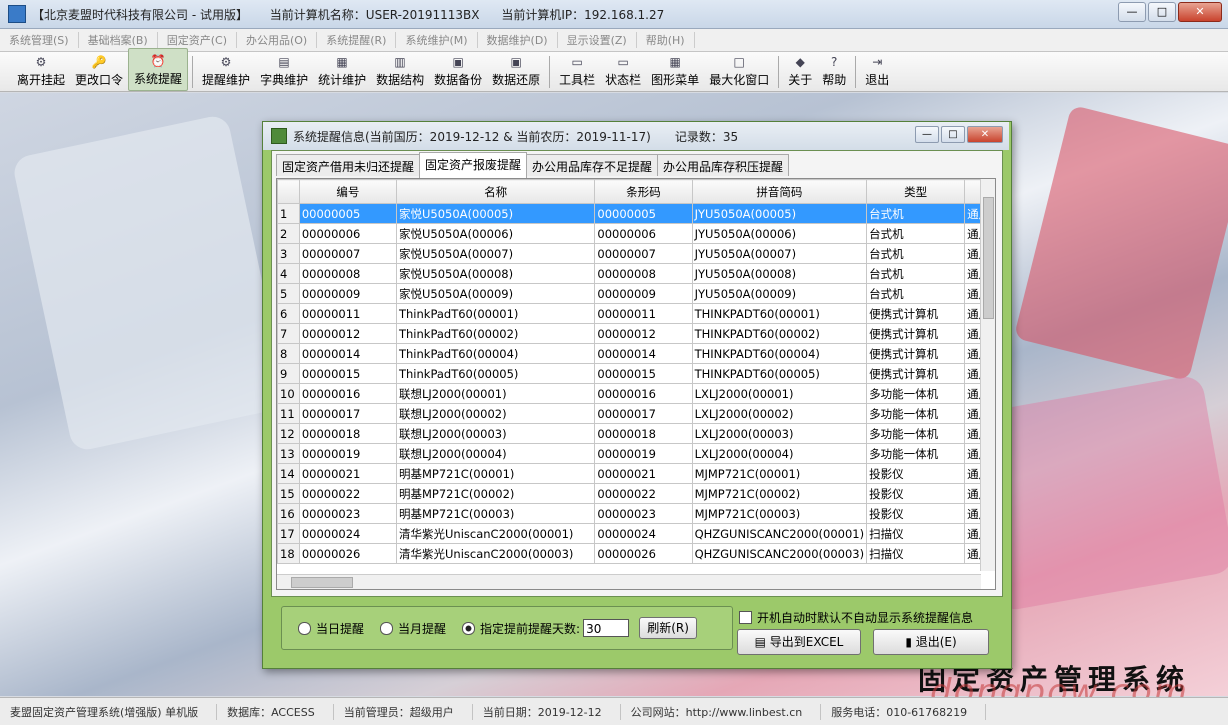  What do you see at coordinates (347, 513) in the screenshot?
I see `cell-id: 00000023` at bounding box center [347, 513].